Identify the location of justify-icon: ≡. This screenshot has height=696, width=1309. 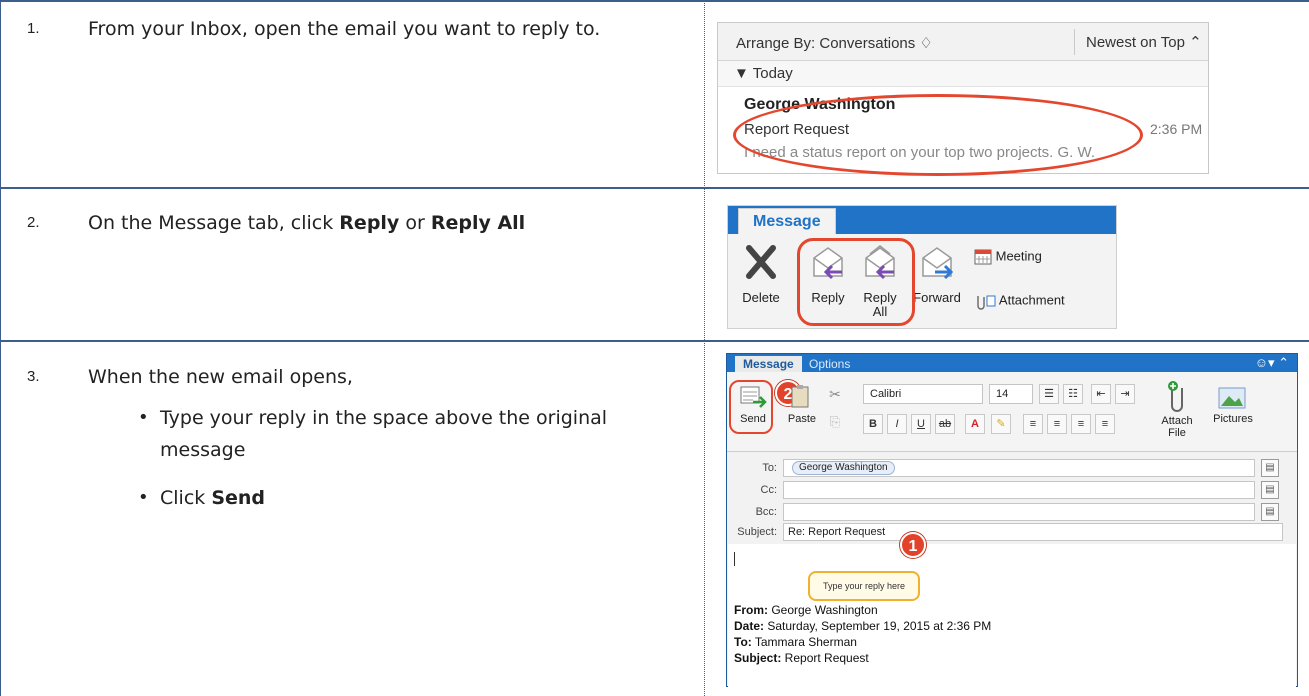
(1105, 424).